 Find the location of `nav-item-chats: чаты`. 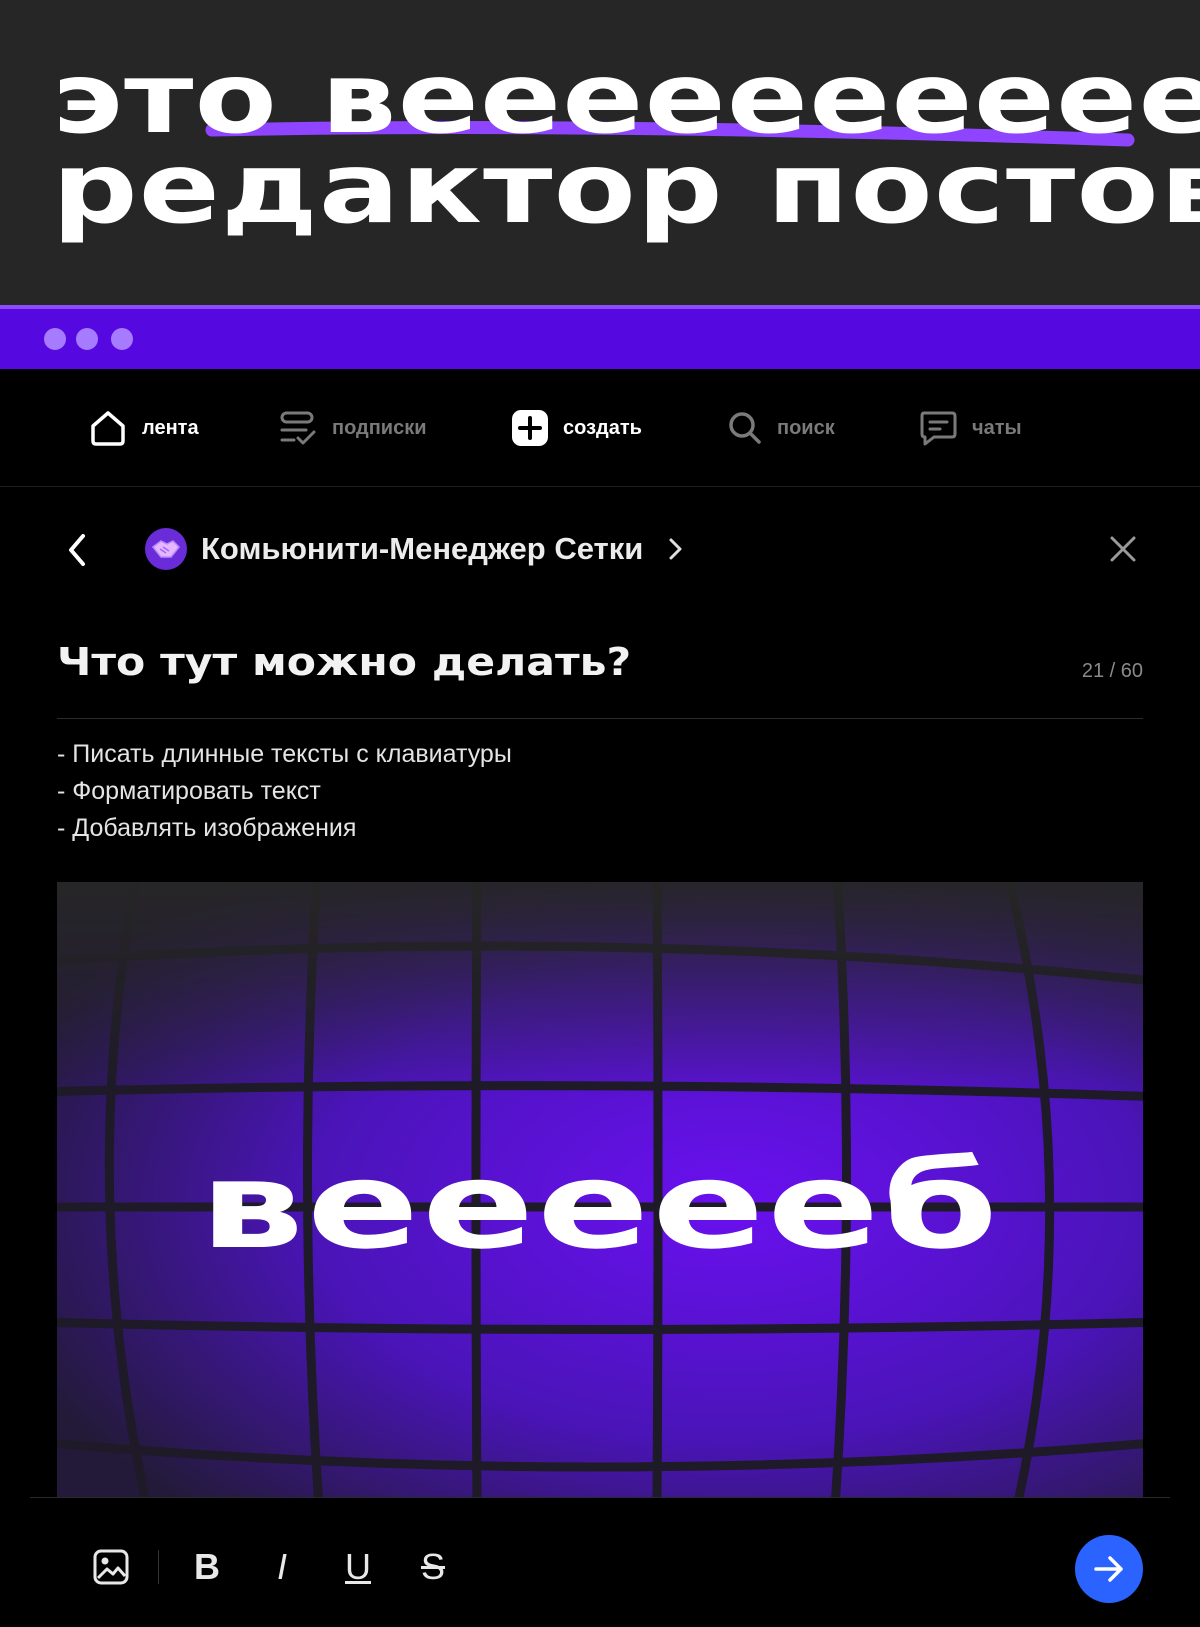

nav-item-chats: чаты is located at coordinates (970, 428).